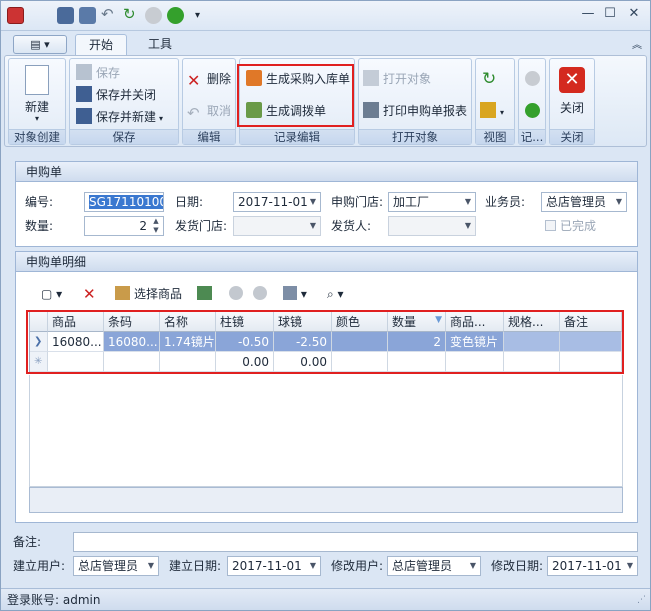 This screenshot has height=611, width=651. Describe the element at coordinates (119, 117) in the screenshot. I see `save-new-button: 保存并新建 ▾` at that location.